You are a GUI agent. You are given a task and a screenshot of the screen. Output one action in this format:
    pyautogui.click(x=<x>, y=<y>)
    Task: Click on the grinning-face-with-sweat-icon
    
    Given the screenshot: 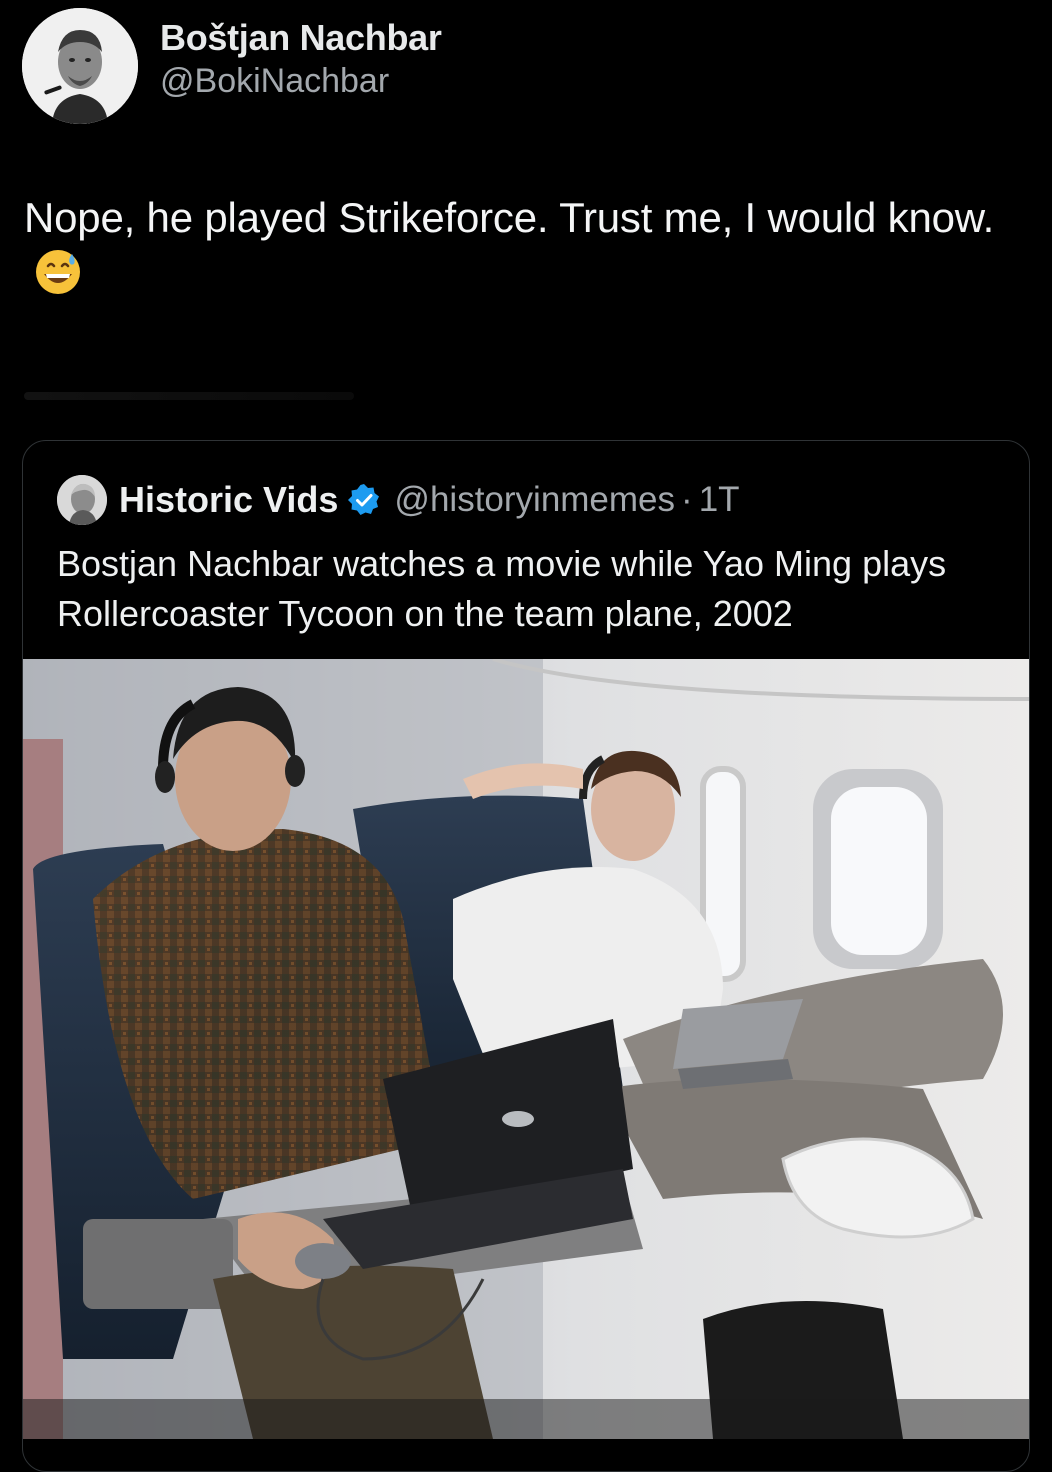 What is the action you would take?
    pyautogui.click(x=58, y=279)
    